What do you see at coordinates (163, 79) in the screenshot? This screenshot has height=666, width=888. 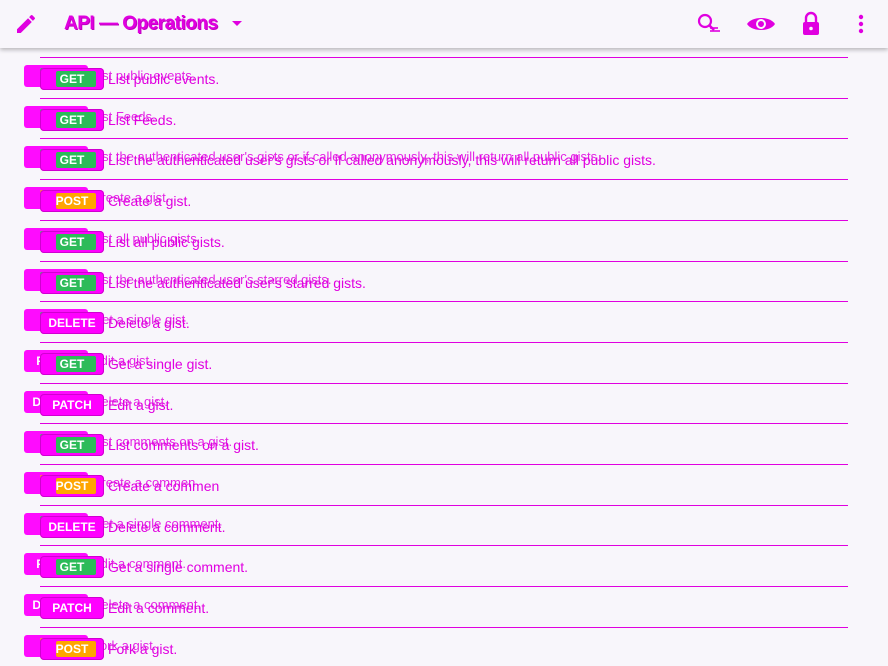 I see `operation-summary: List public events.` at bounding box center [163, 79].